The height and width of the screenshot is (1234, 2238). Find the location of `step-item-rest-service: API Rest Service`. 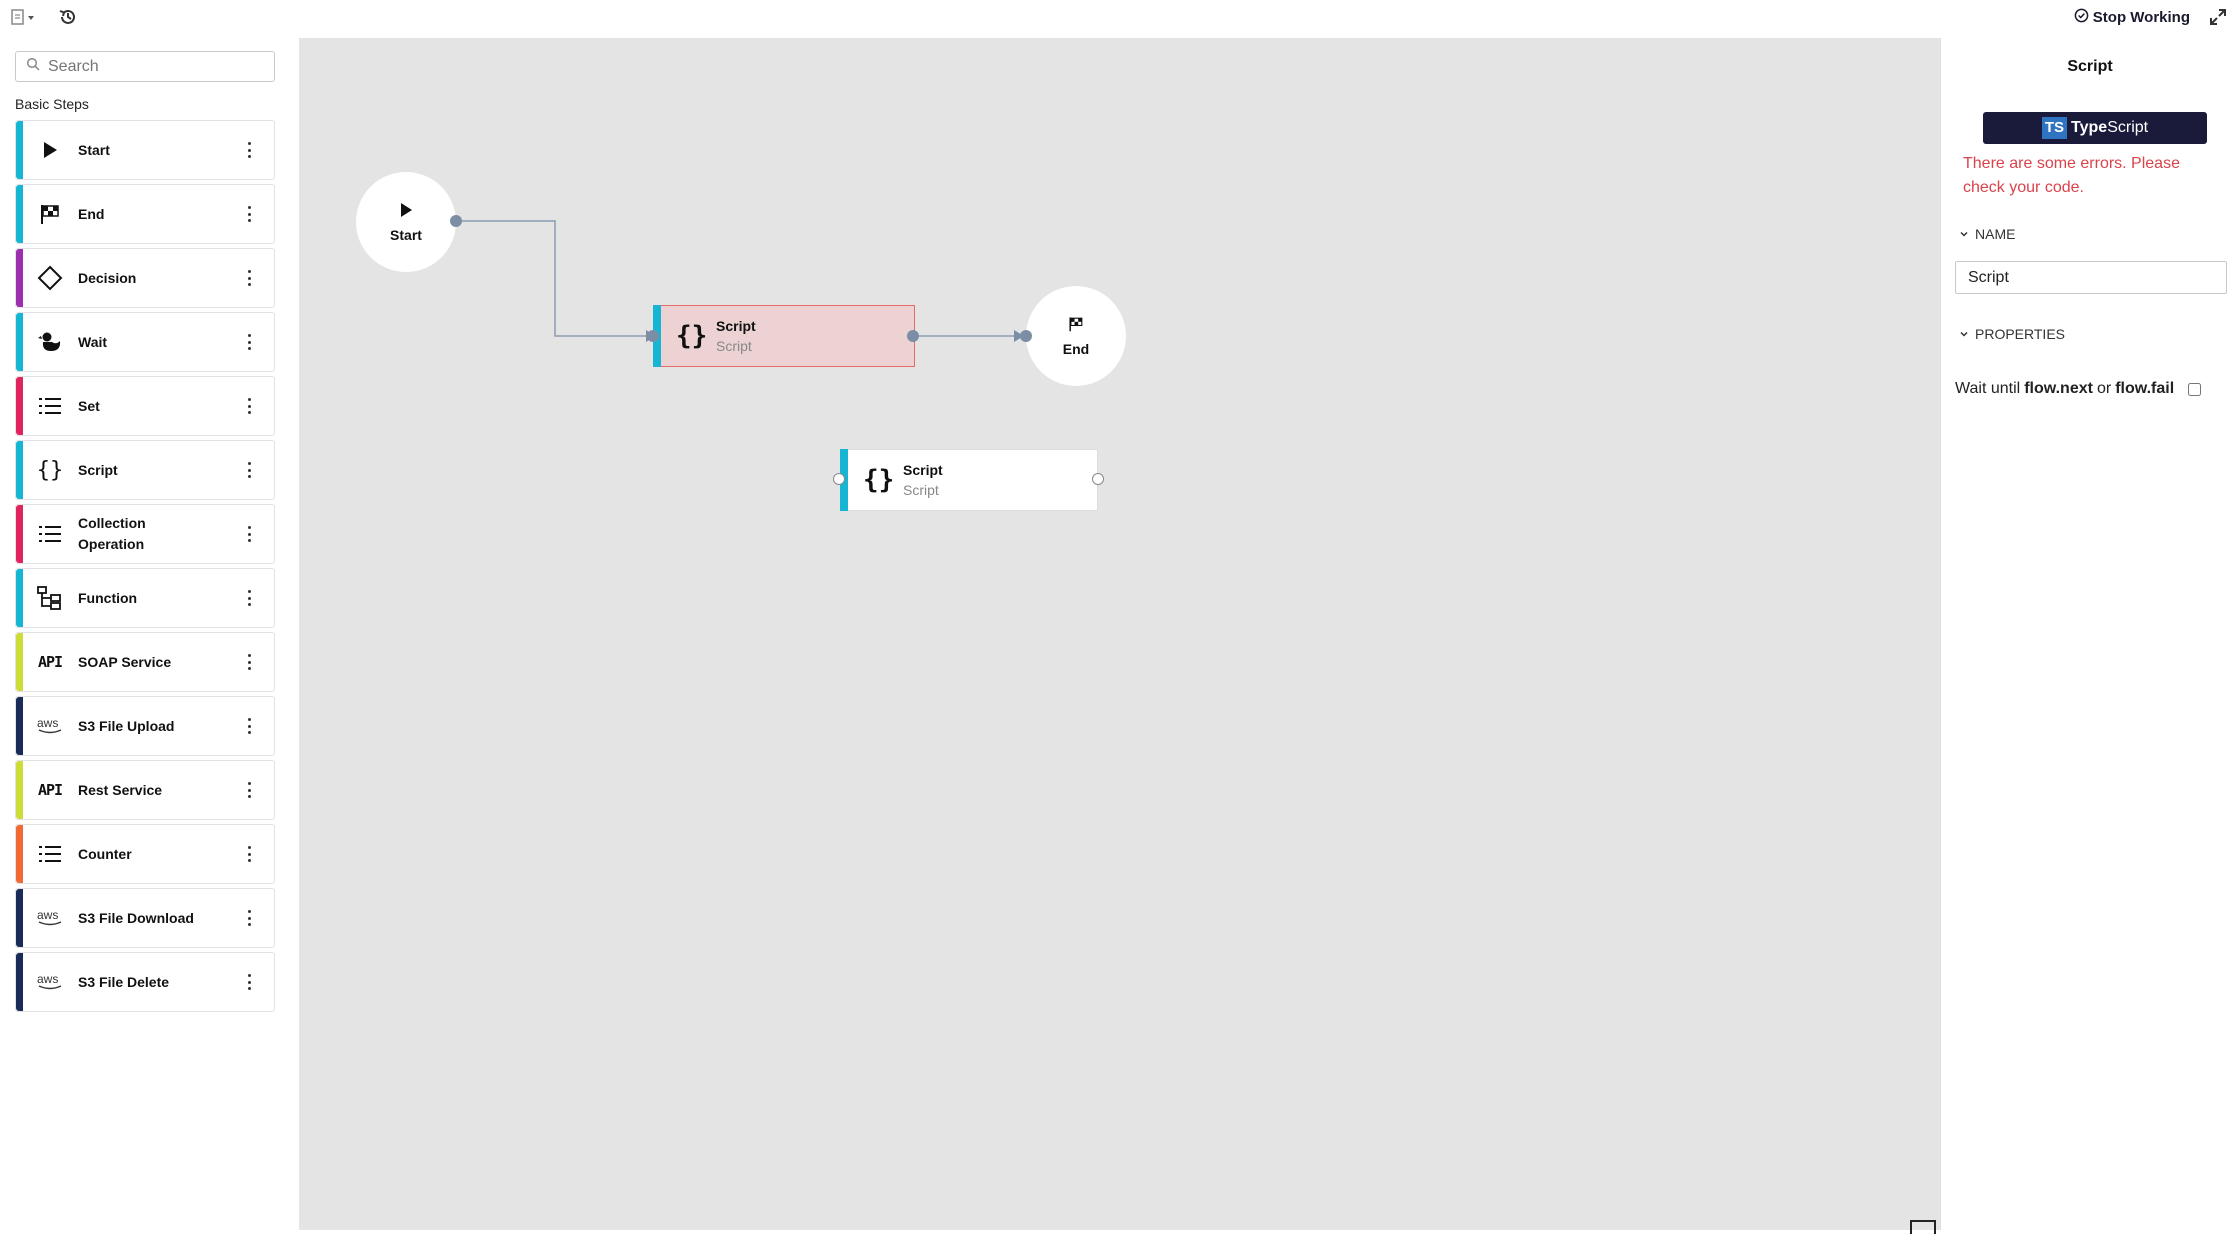

step-item-rest-service: API Rest Service is located at coordinates (145, 790).